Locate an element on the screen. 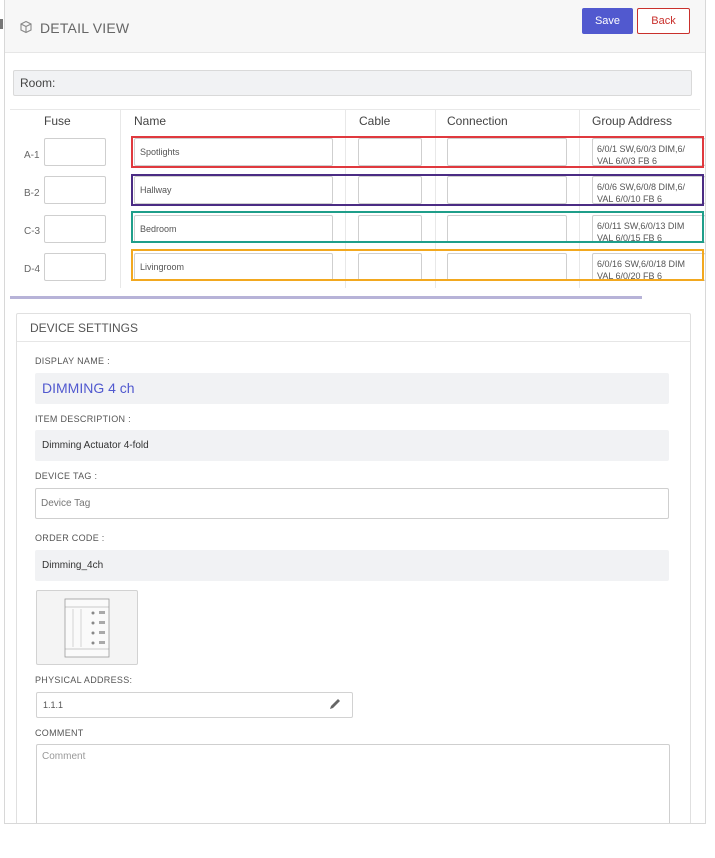 The width and height of the screenshot is (715, 858). column-header-connection: Connection is located at coordinates (477, 121).